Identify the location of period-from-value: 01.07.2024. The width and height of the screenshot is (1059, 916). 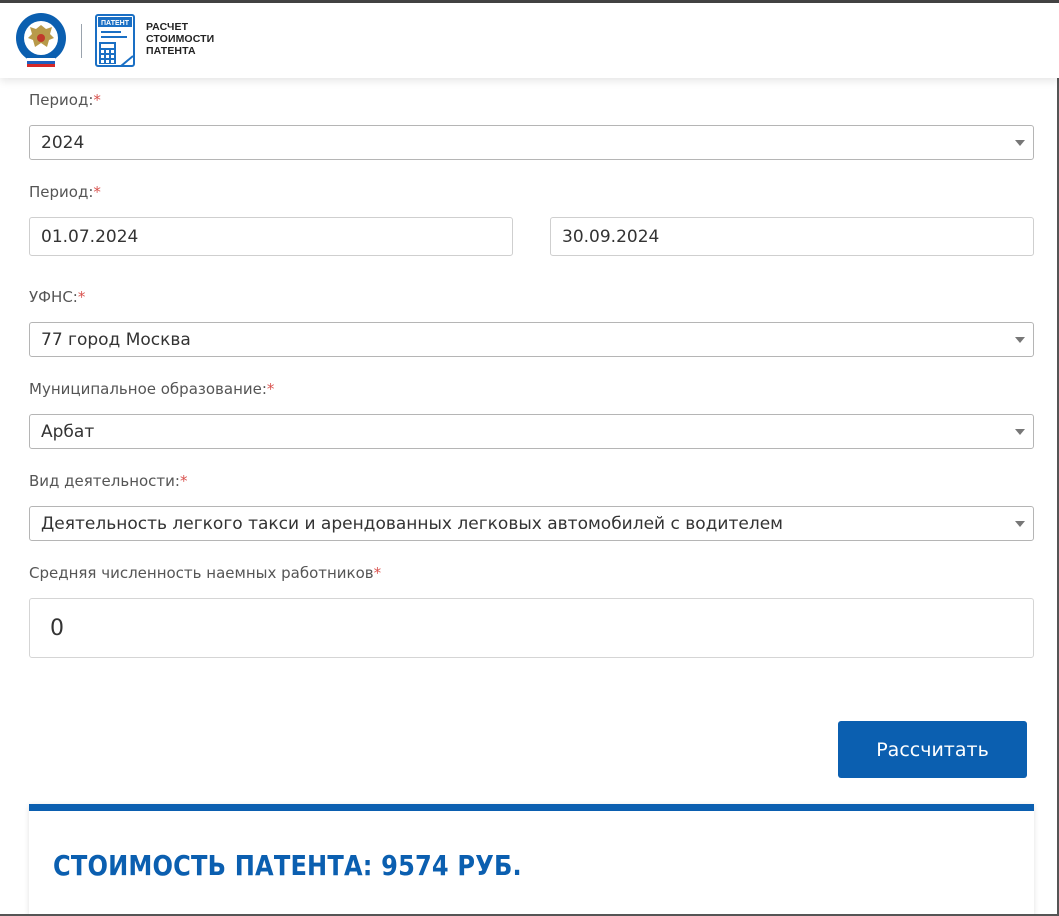
(90, 236).